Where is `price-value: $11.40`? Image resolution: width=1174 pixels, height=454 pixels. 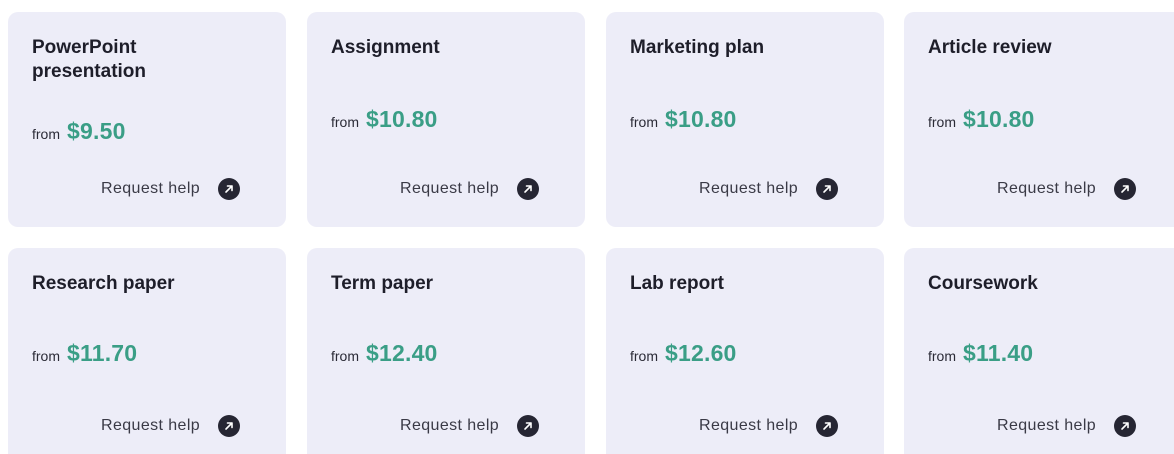 price-value: $11.40 is located at coordinates (998, 353).